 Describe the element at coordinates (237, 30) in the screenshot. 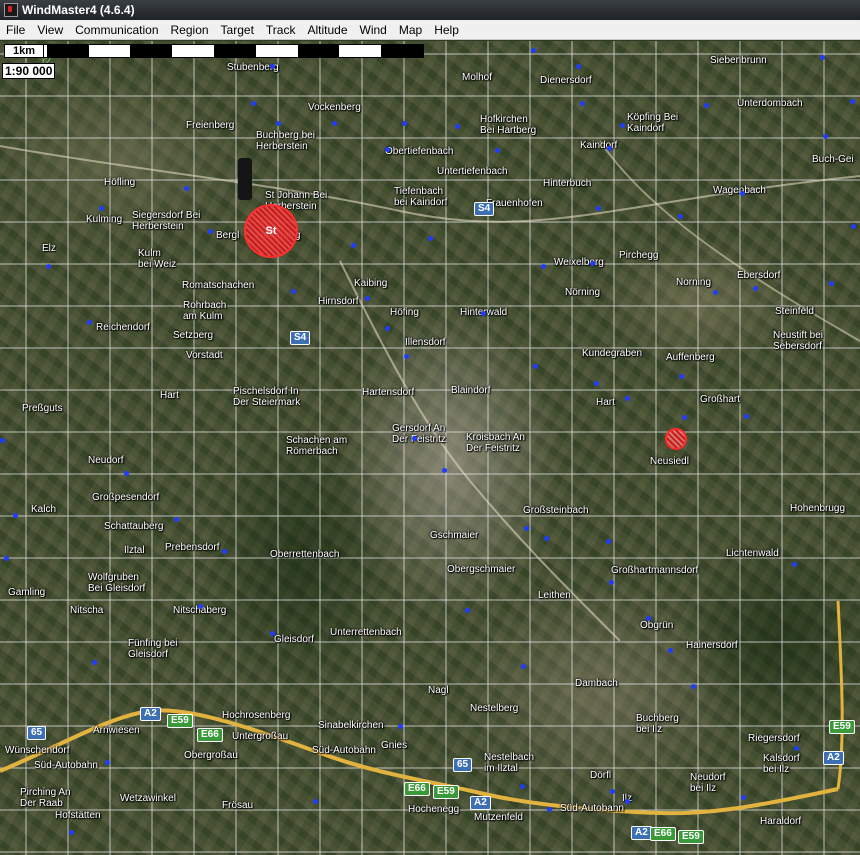

I see `menu-target: Target` at that location.